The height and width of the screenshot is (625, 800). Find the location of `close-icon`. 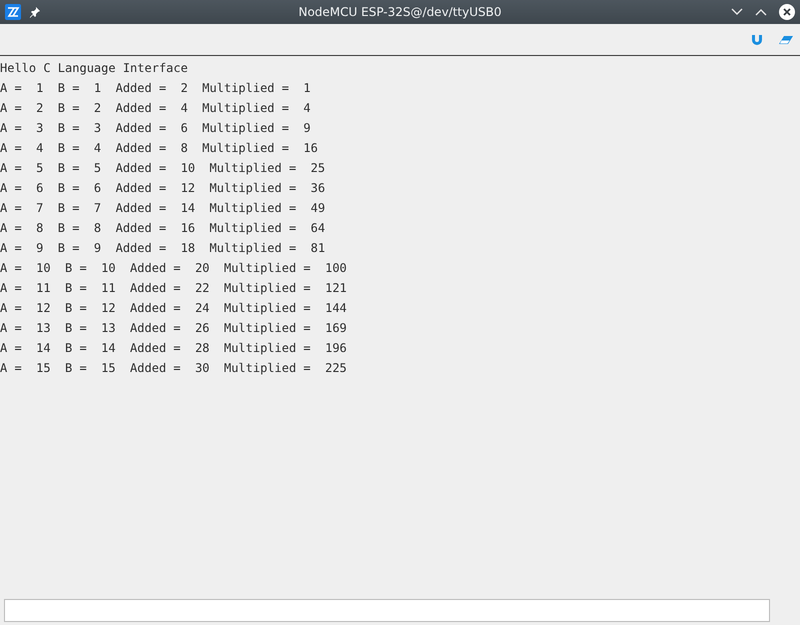

close-icon is located at coordinates (786, 12).